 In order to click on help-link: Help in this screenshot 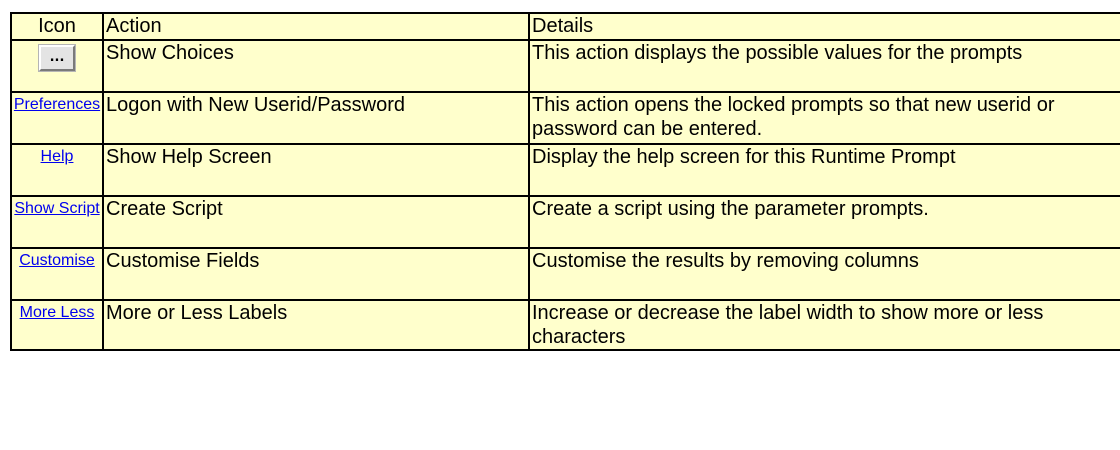, I will do `click(57, 157)`.